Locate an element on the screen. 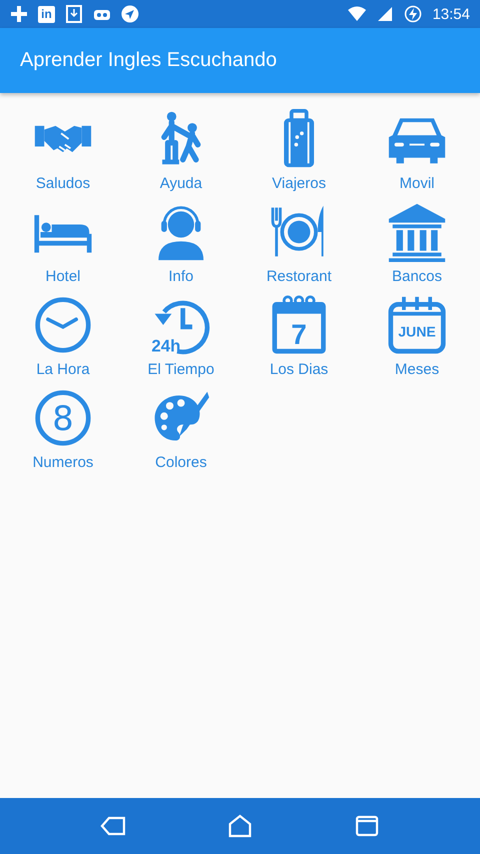  number-circle-icon is located at coordinates (63, 418).